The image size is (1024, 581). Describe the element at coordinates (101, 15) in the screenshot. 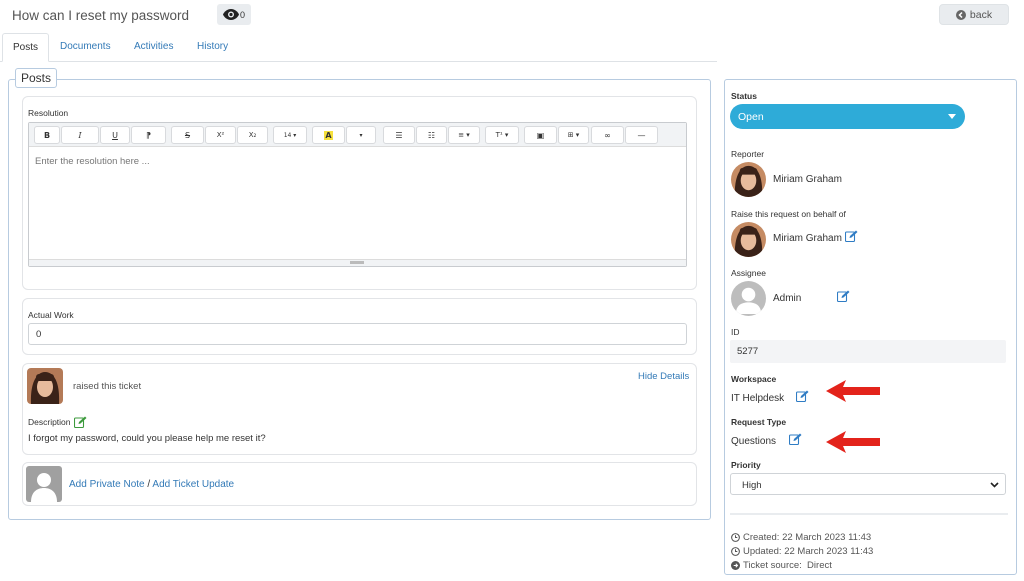

I see `page-title: How can I reset my password` at that location.